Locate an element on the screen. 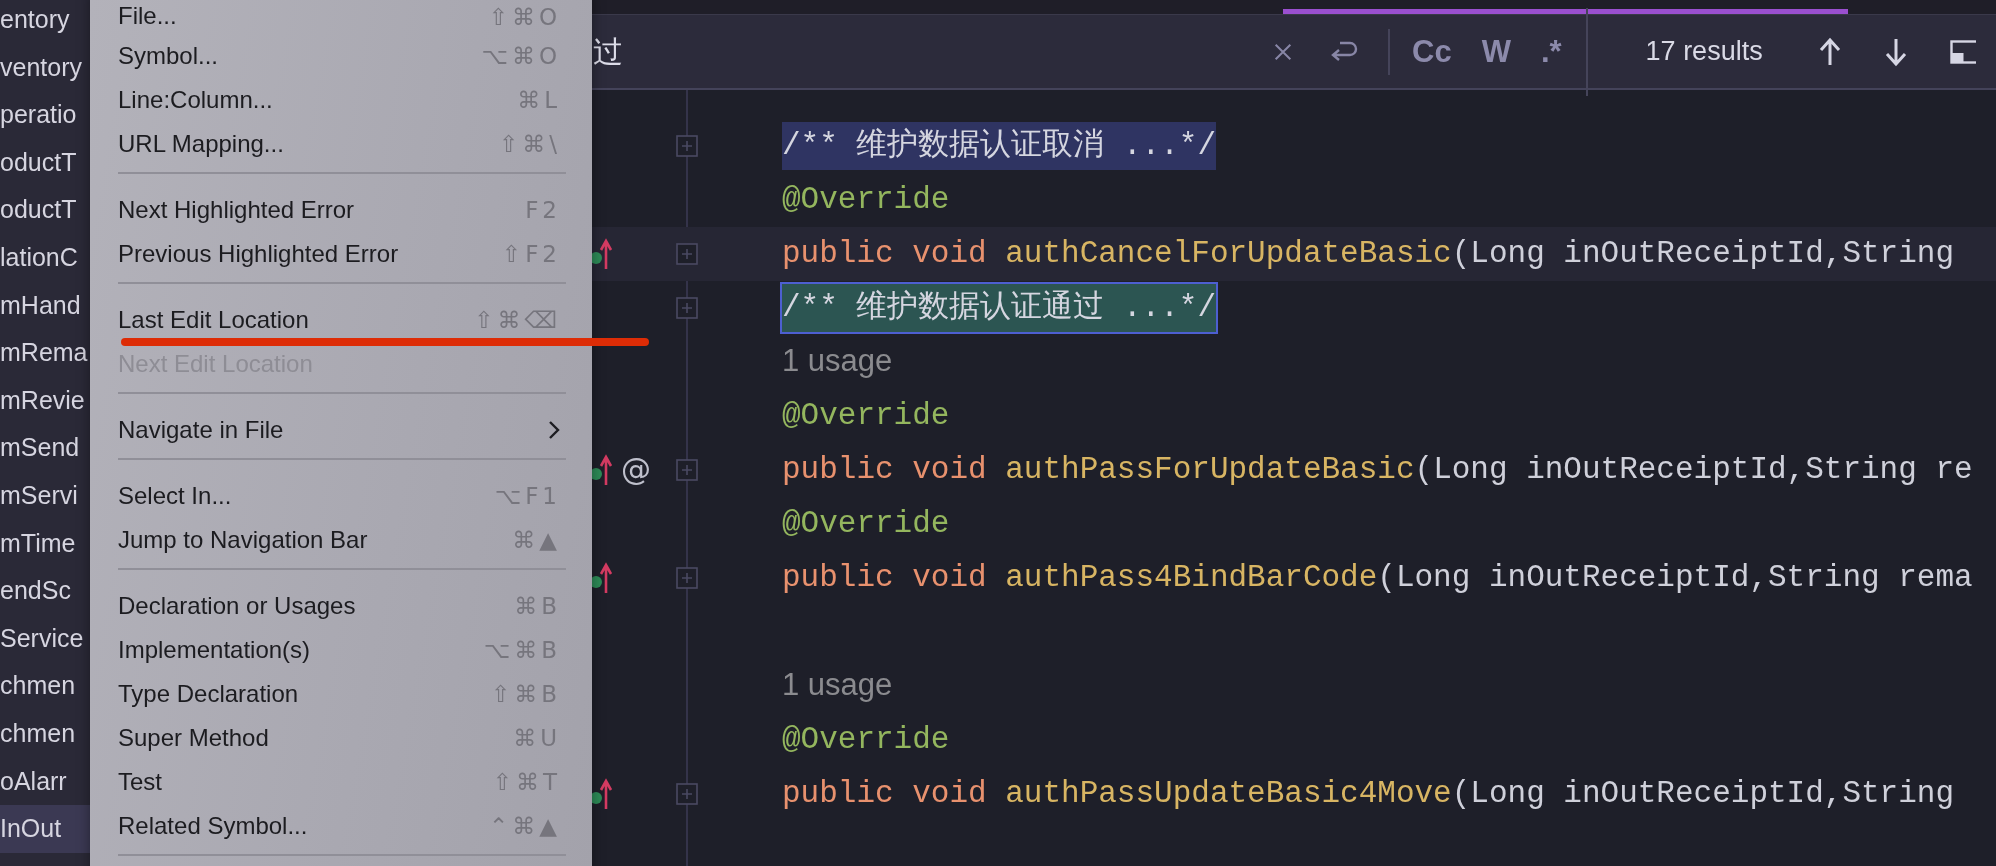 This screenshot has height=866, width=1996. shortcut-label: ⌃⌘▲ is located at coordinates (525, 826).